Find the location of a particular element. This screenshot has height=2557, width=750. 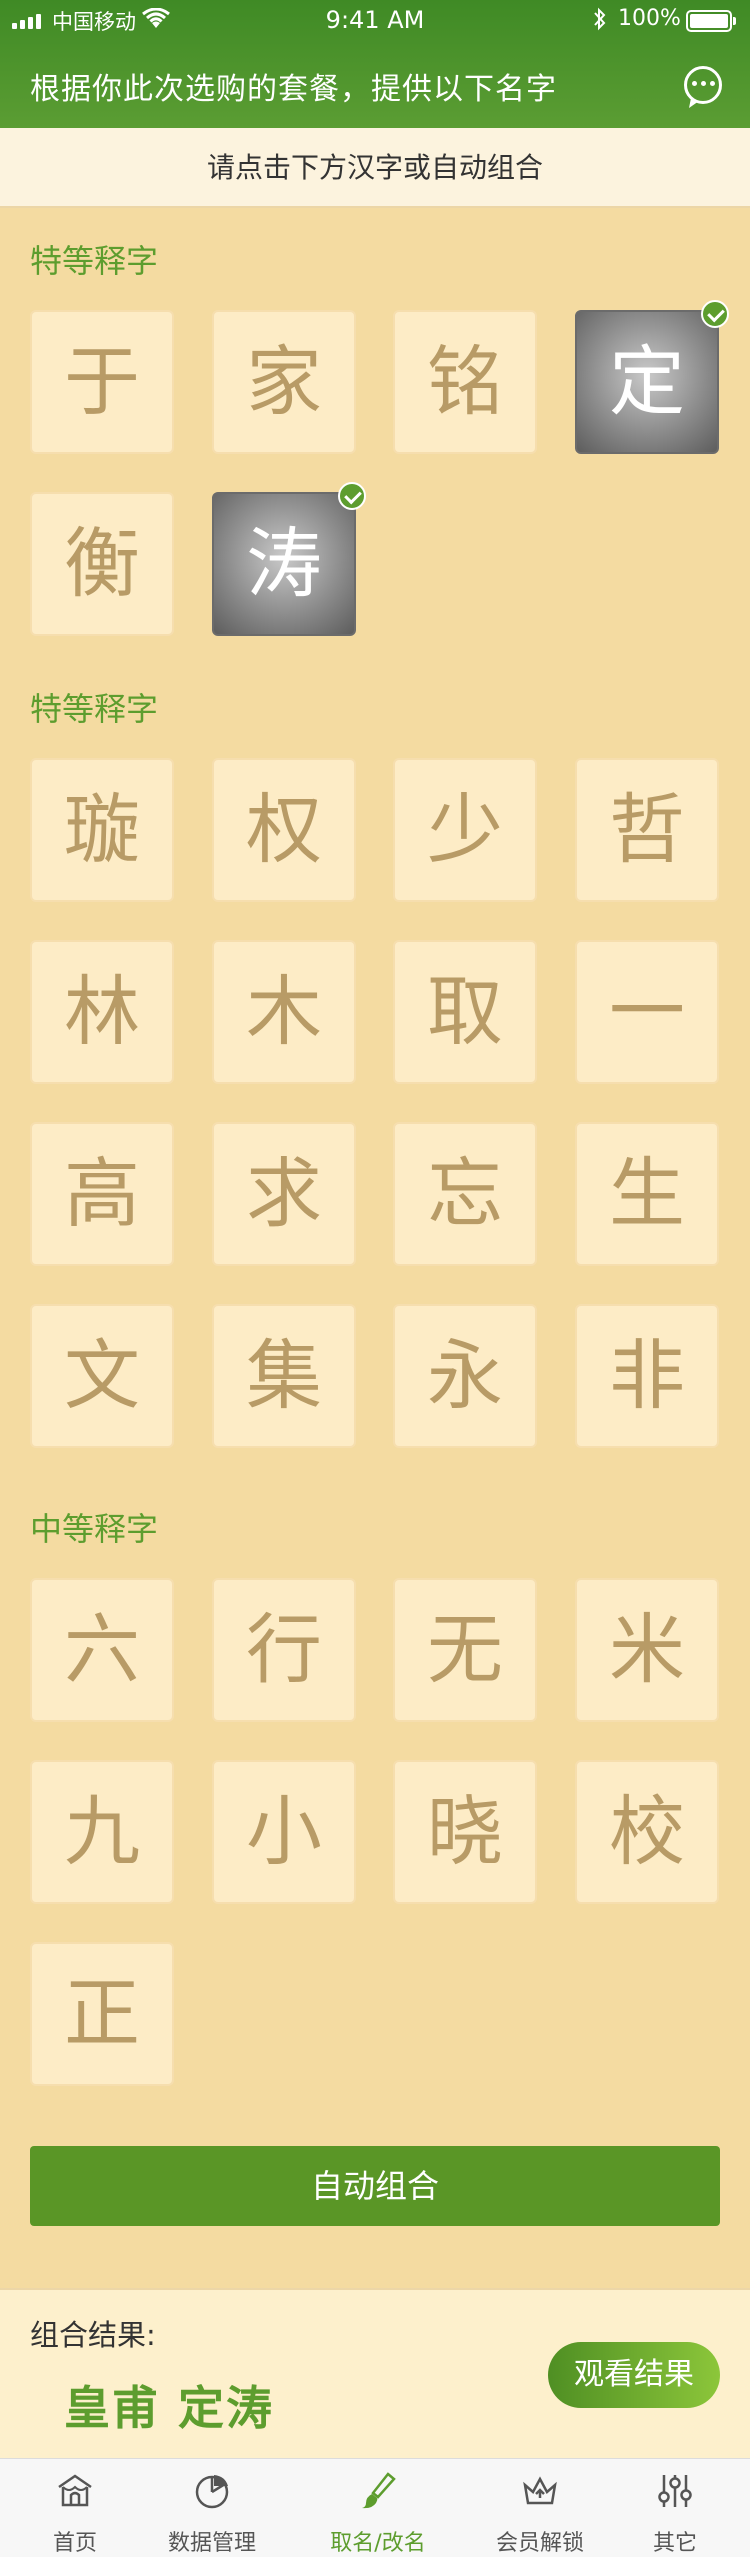

tab-home: 首页 is located at coordinates (75, 2508).